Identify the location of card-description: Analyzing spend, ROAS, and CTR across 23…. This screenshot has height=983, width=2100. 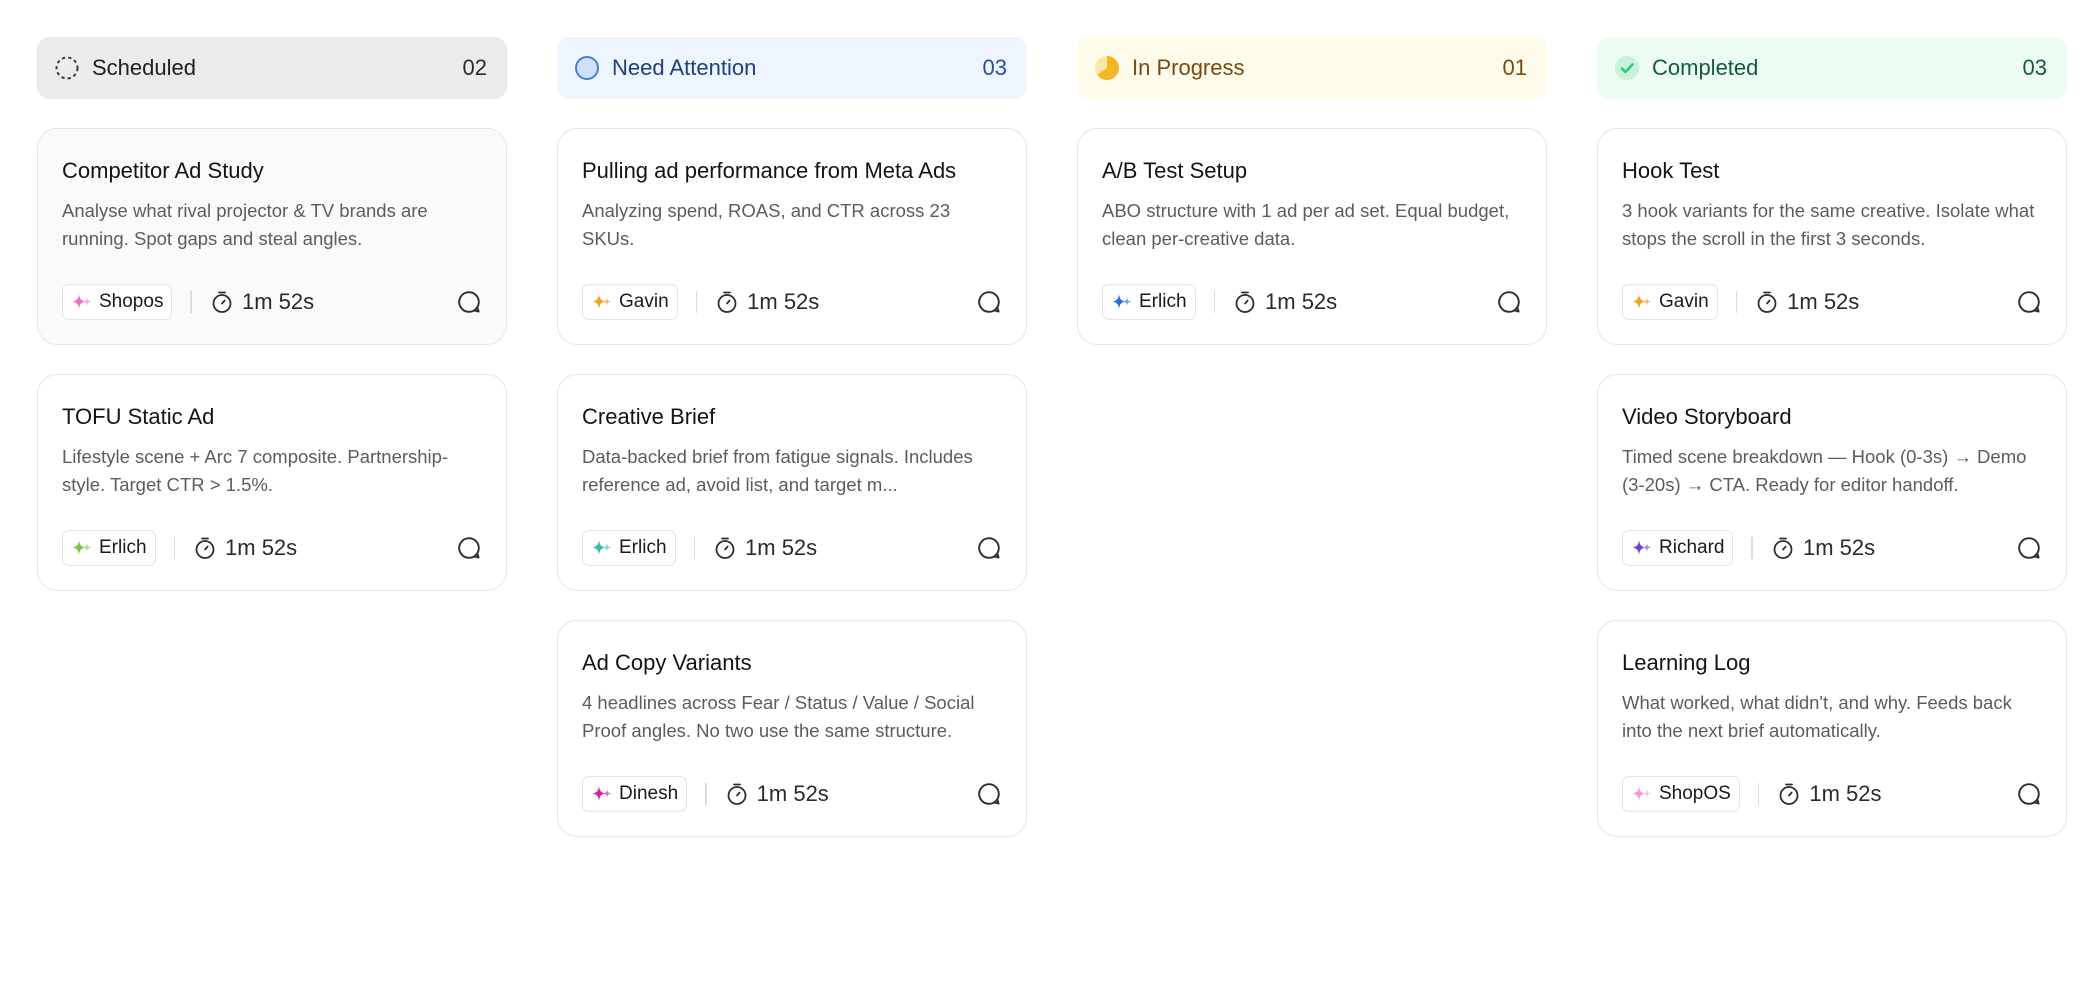
(766, 224).